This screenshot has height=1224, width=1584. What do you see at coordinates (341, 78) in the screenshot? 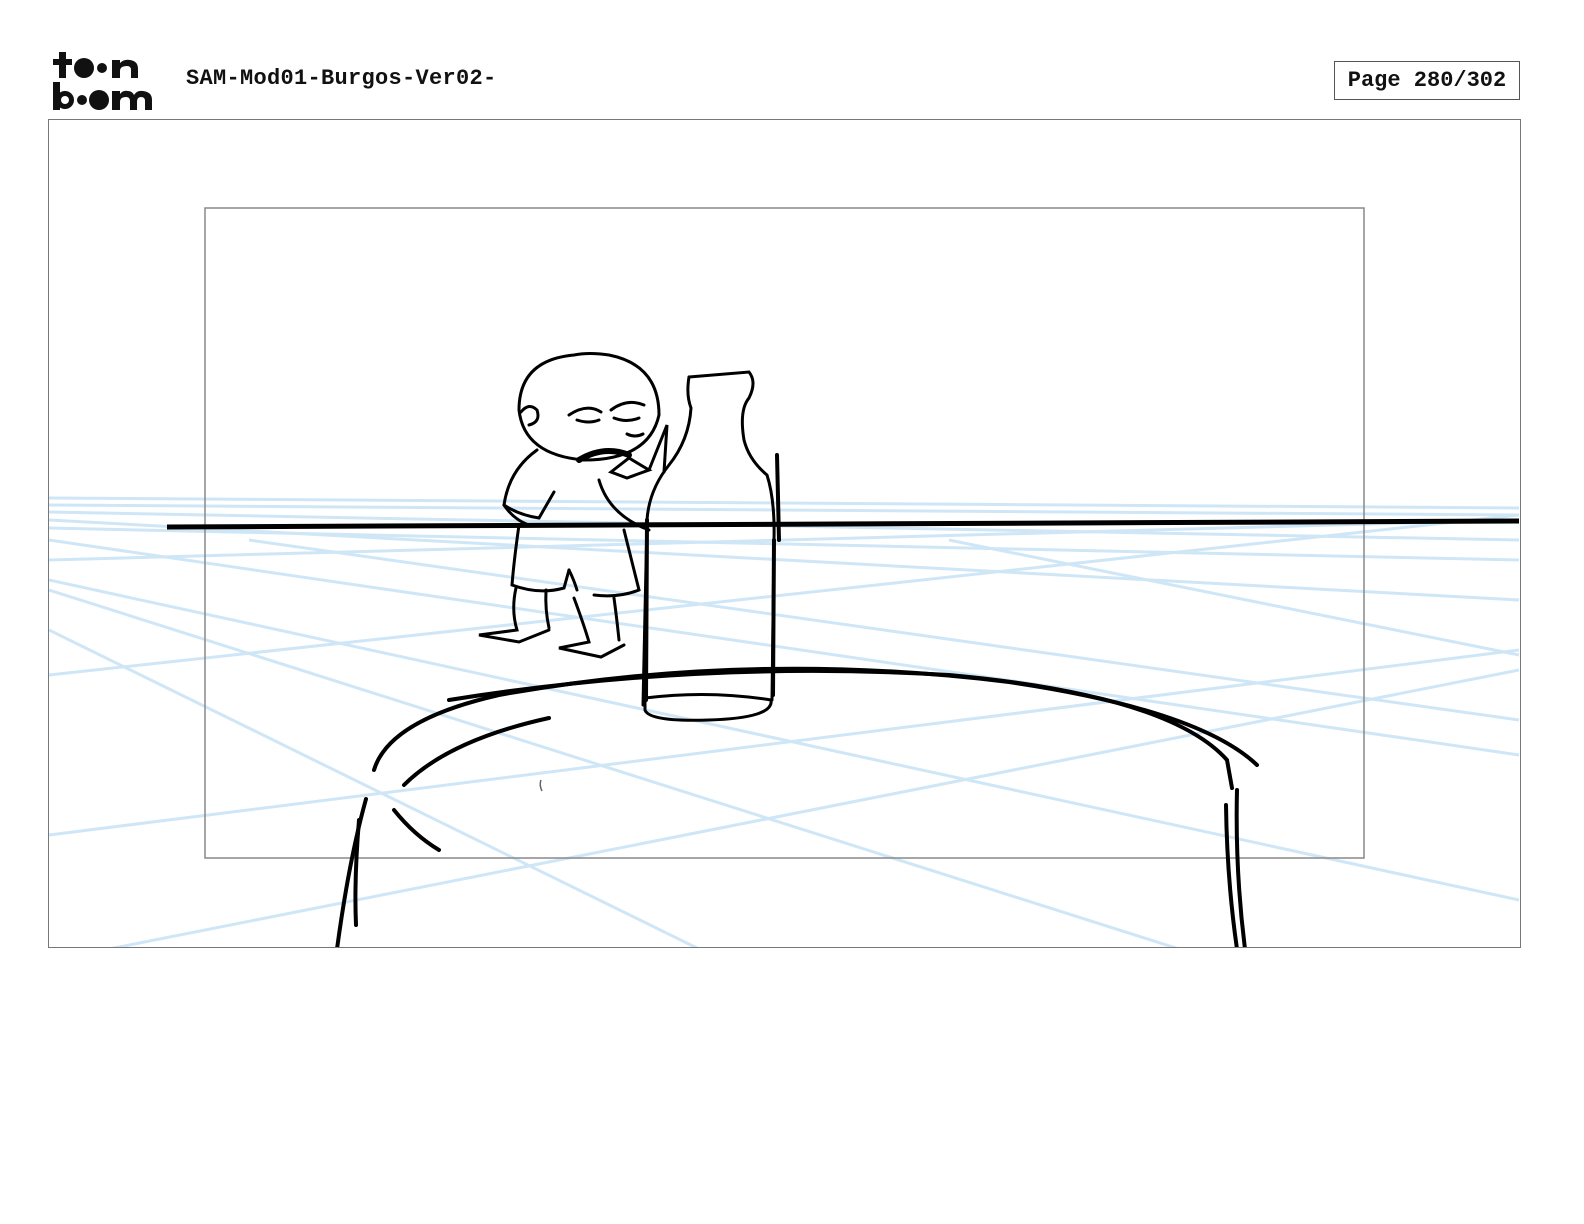
I see `document-title: SAM-Mod01-Burgos-Ver02-` at bounding box center [341, 78].